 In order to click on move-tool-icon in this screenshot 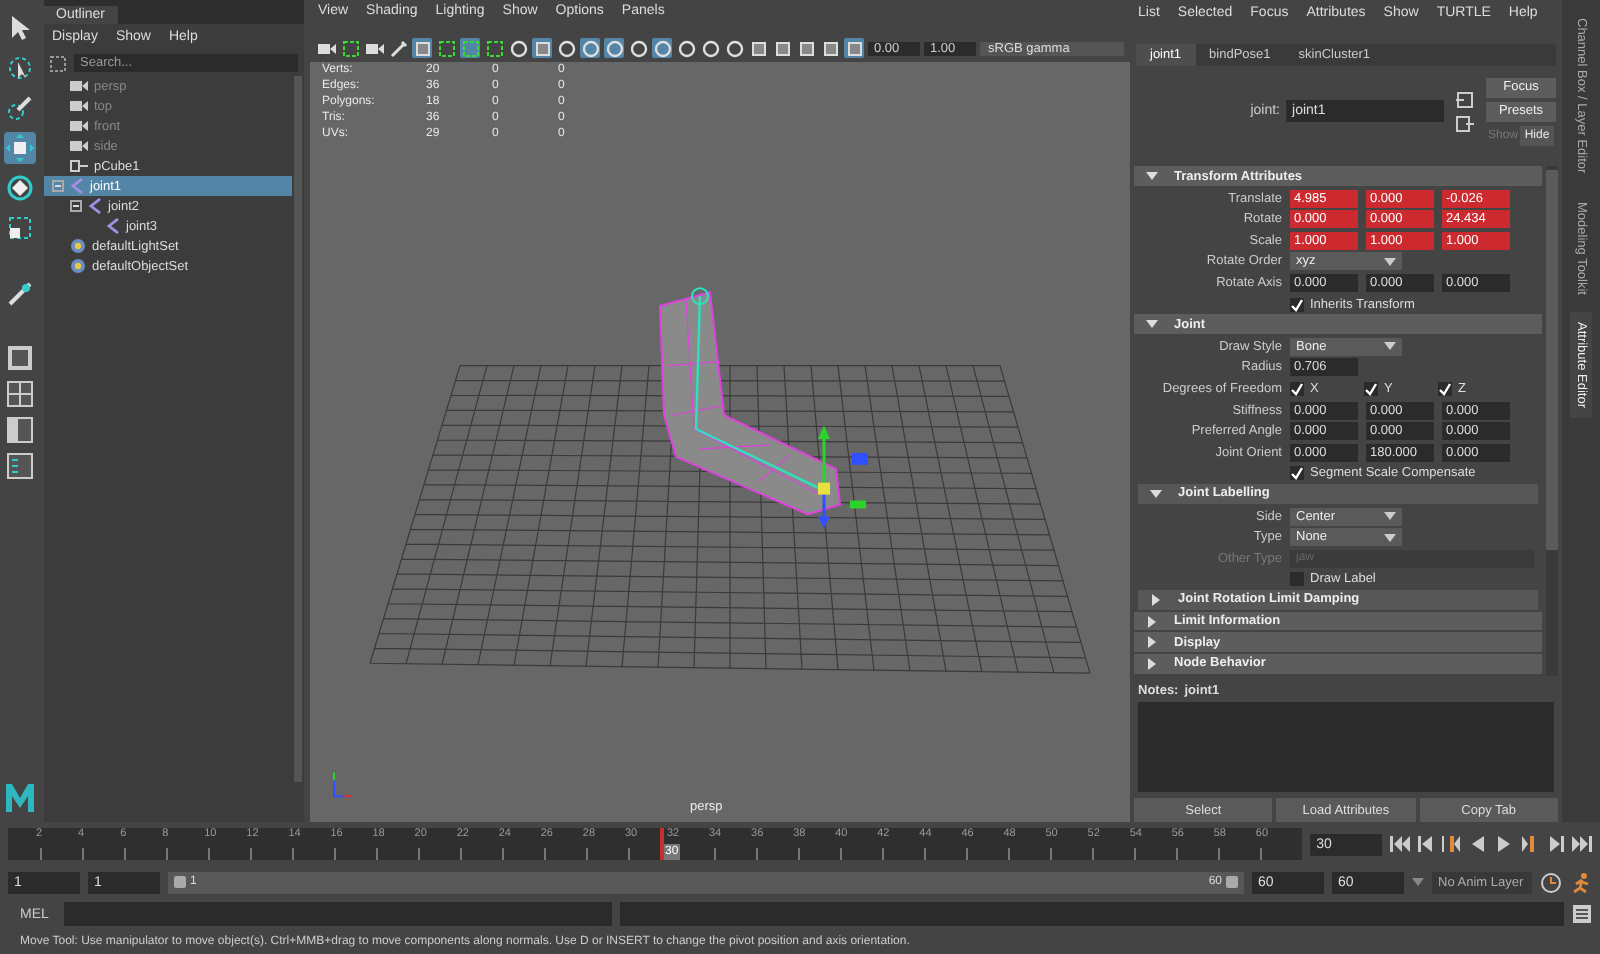, I will do `click(20, 148)`.